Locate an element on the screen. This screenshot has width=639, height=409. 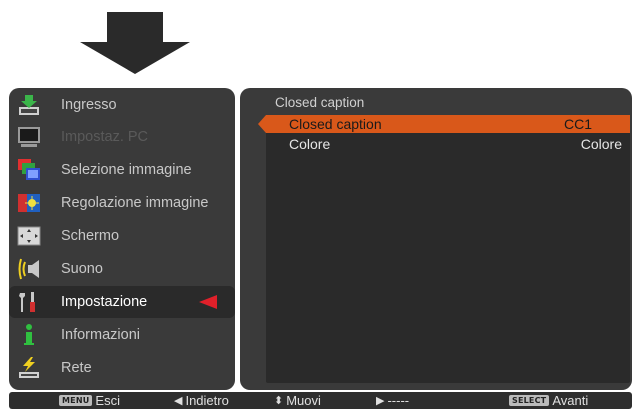
submenu-row-value: CC1 is located at coordinates (578, 124).